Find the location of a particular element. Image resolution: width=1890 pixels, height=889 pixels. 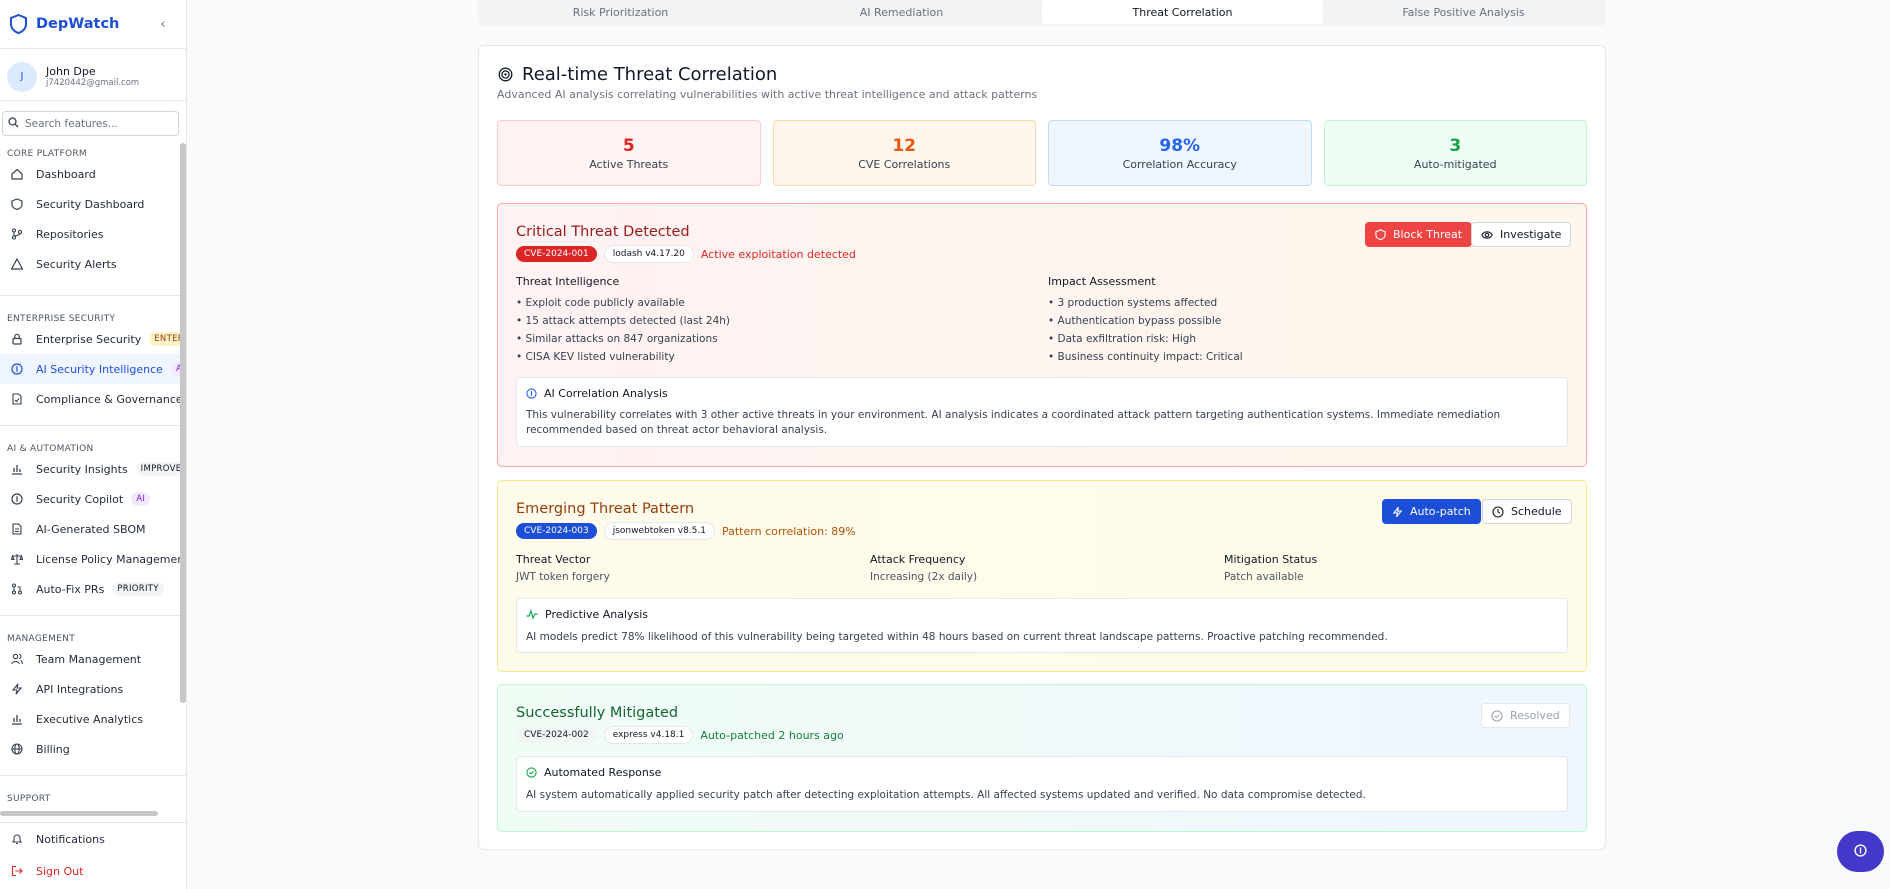

sidebar-item-compliance-governance: Compliance & Governance is located at coordinates (93, 399).